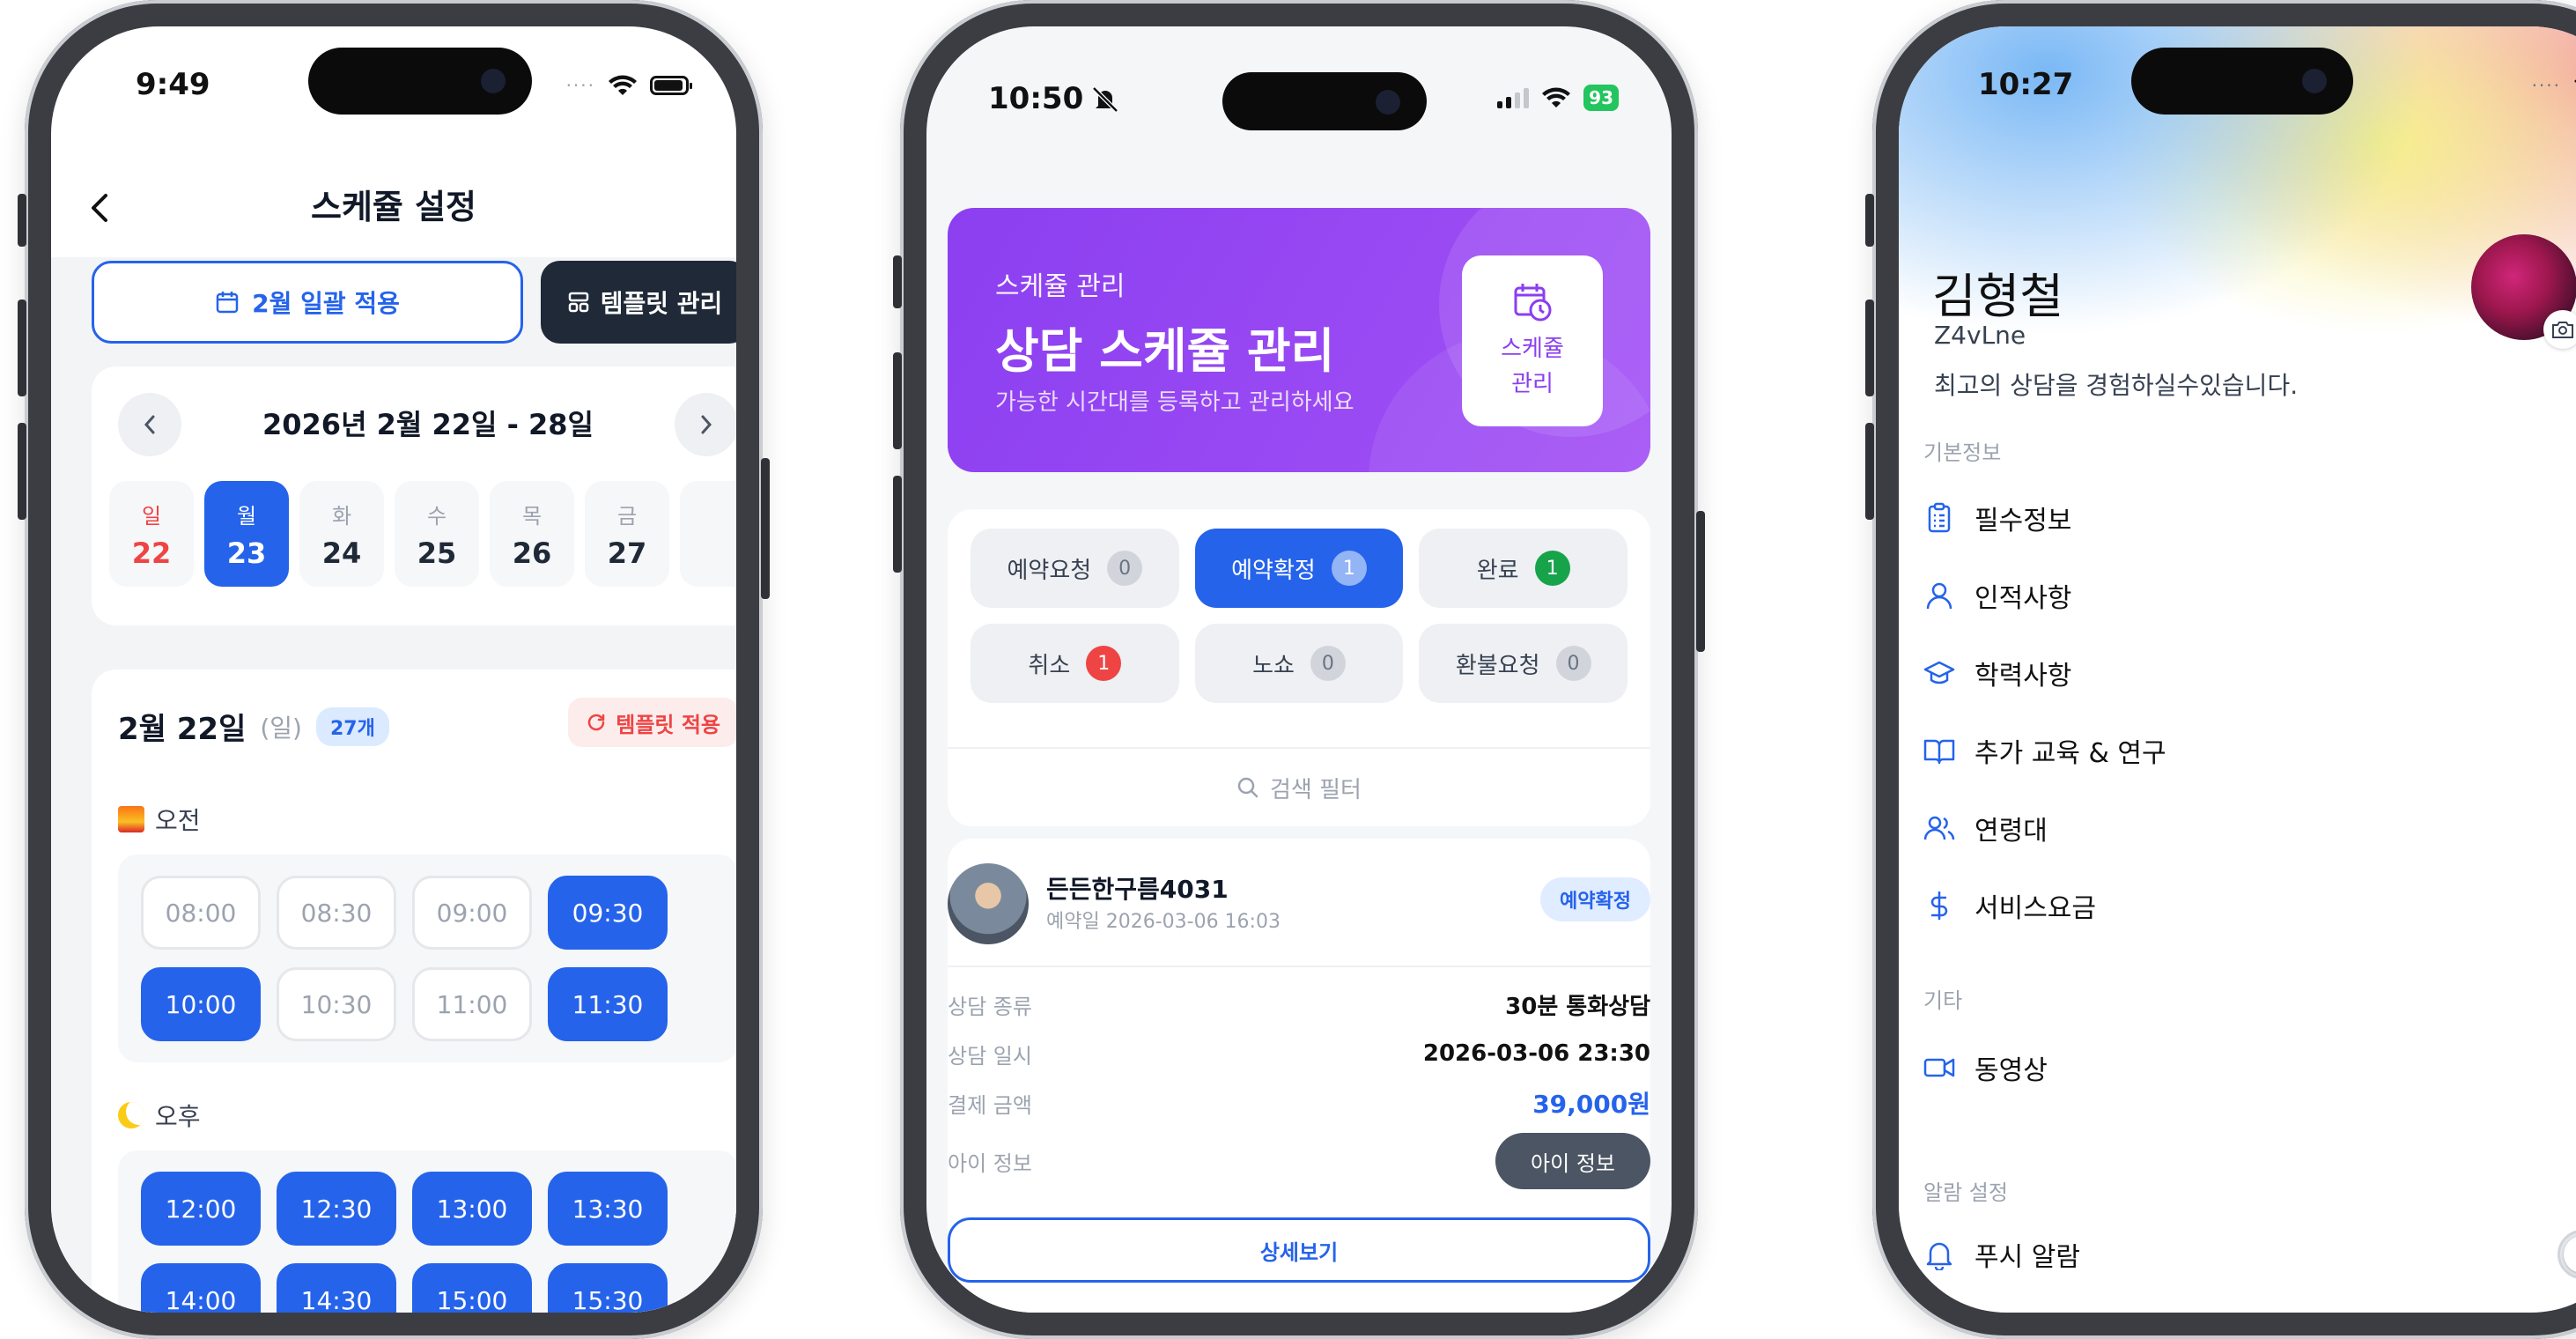  Describe the element at coordinates (201, 1209) in the screenshot. I see `time-slot-active: 12:00` at that location.